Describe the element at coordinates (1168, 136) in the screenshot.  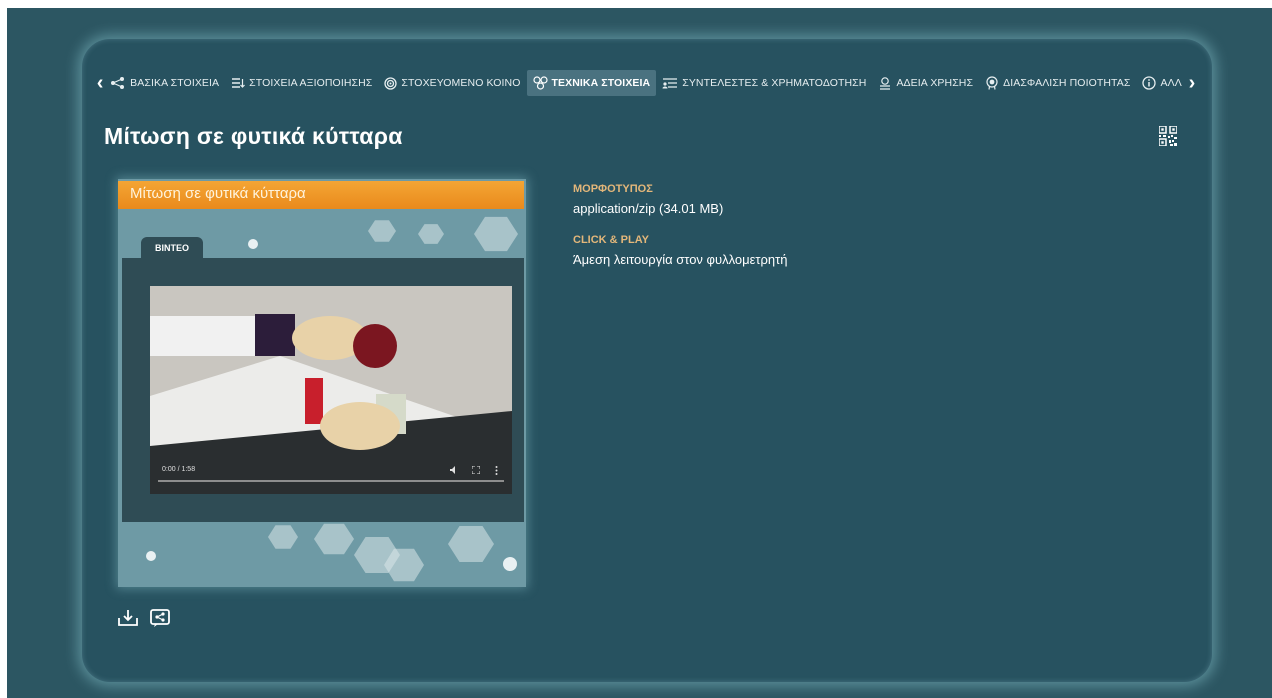
I see `qr-code-icon` at that location.